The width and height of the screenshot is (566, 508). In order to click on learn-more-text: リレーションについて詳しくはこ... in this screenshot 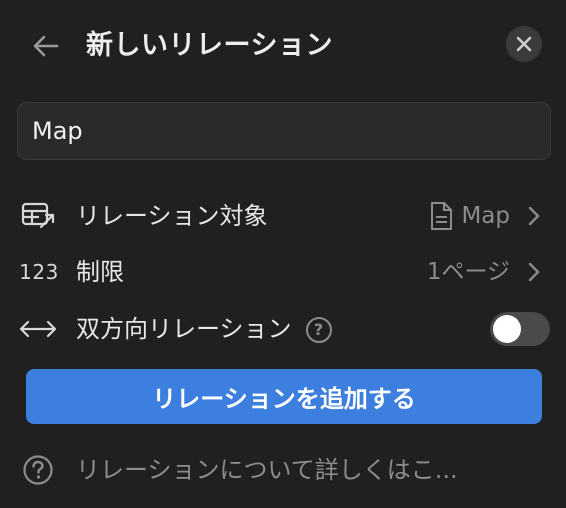, I will do `click(267, 470)`.